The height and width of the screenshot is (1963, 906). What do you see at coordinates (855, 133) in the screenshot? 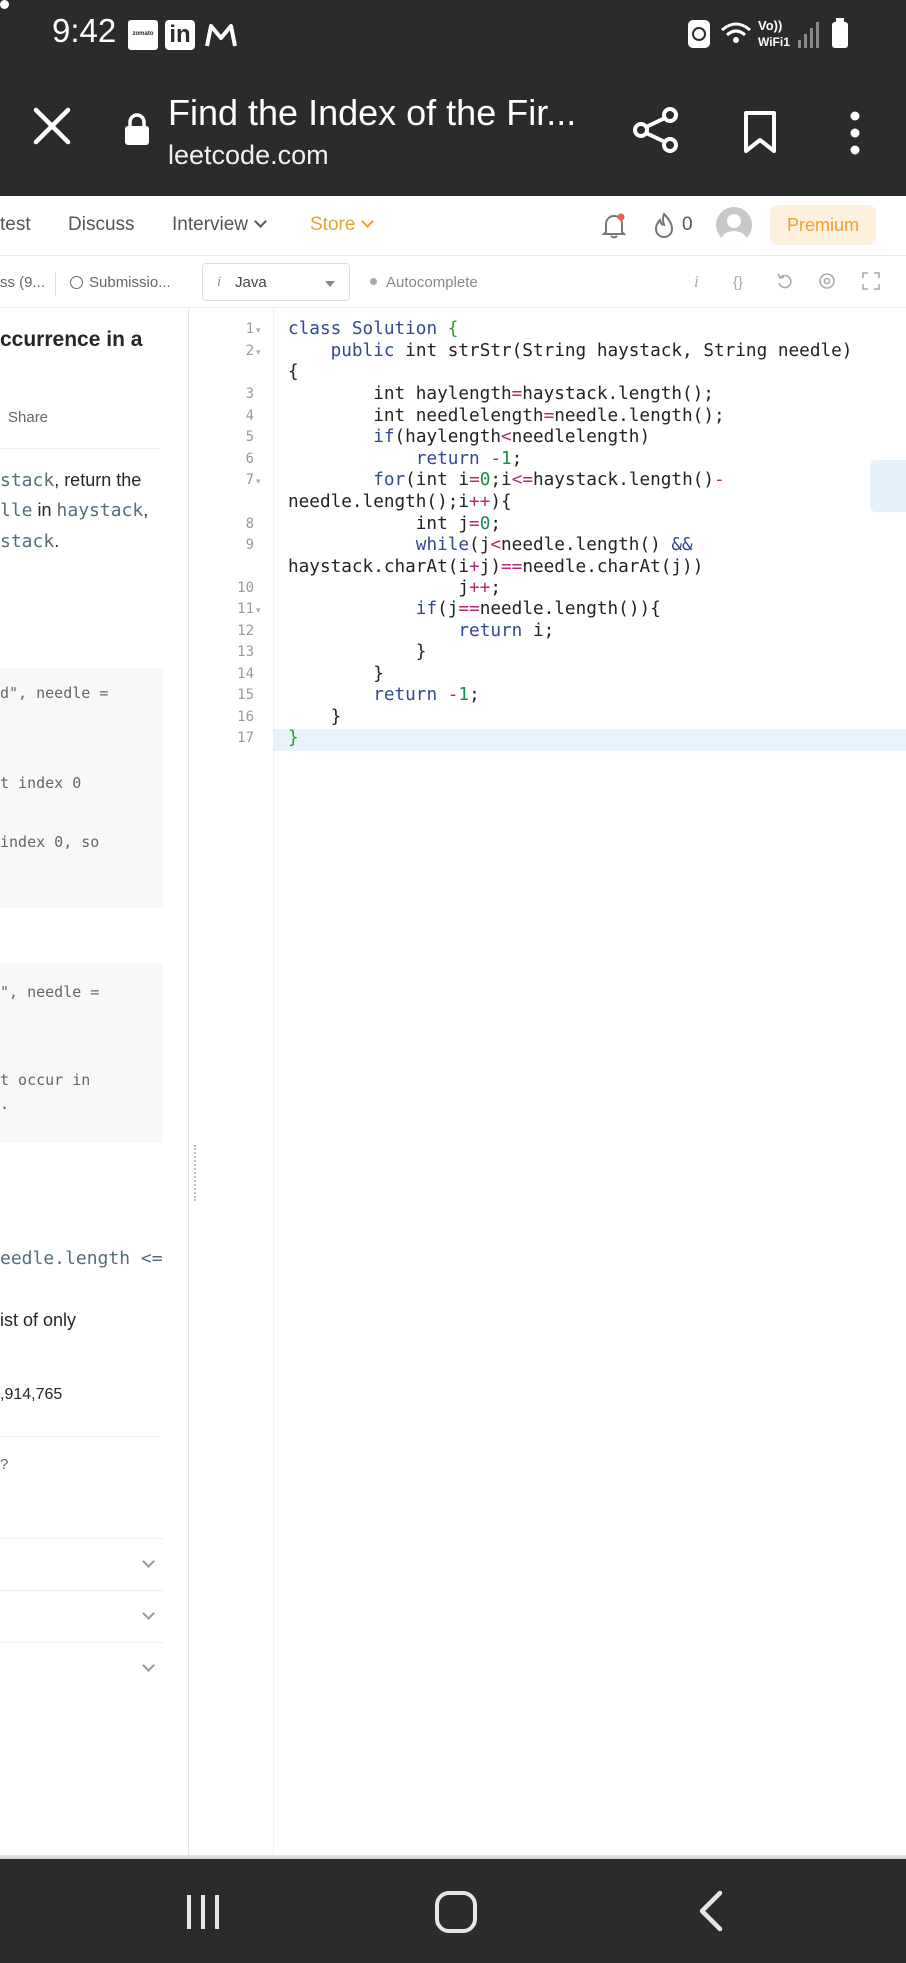
I see `more-options-icon` at bounding box center [855, 133].